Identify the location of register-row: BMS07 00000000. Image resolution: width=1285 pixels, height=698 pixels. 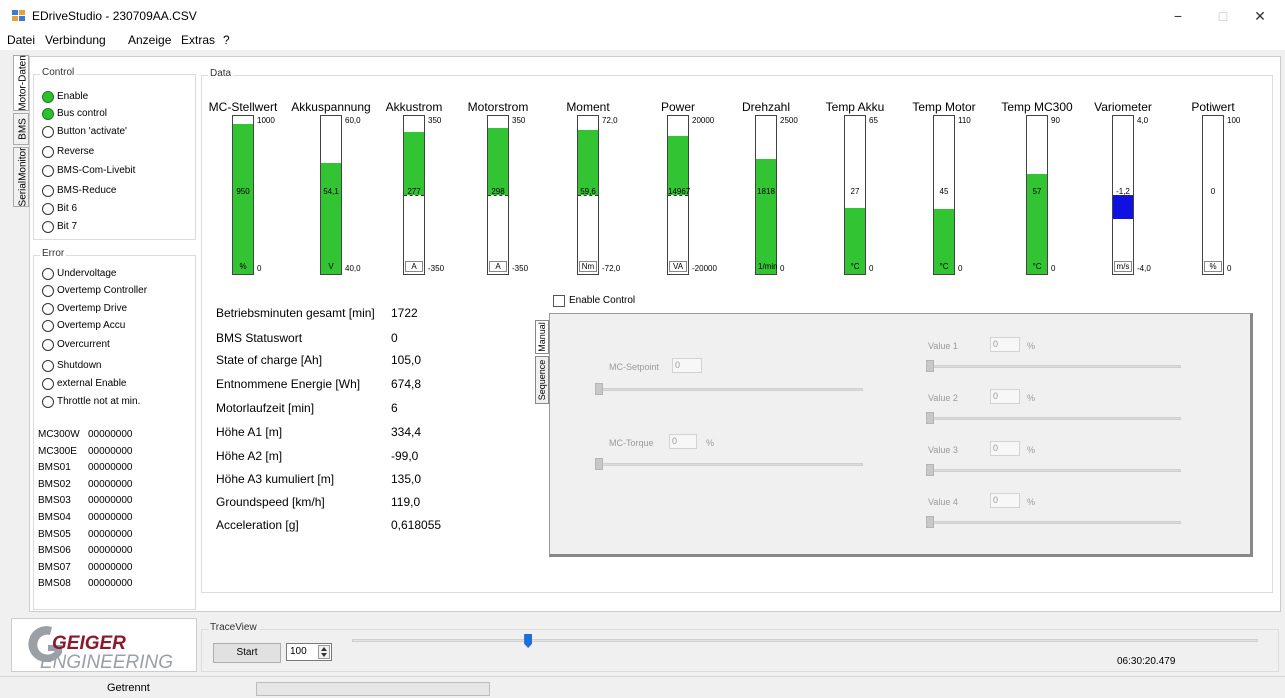
(85, 567).